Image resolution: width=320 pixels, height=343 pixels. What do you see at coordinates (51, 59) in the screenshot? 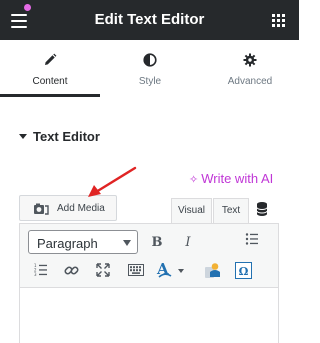
I see `pencil-icon` at bounding box center [51, 59].